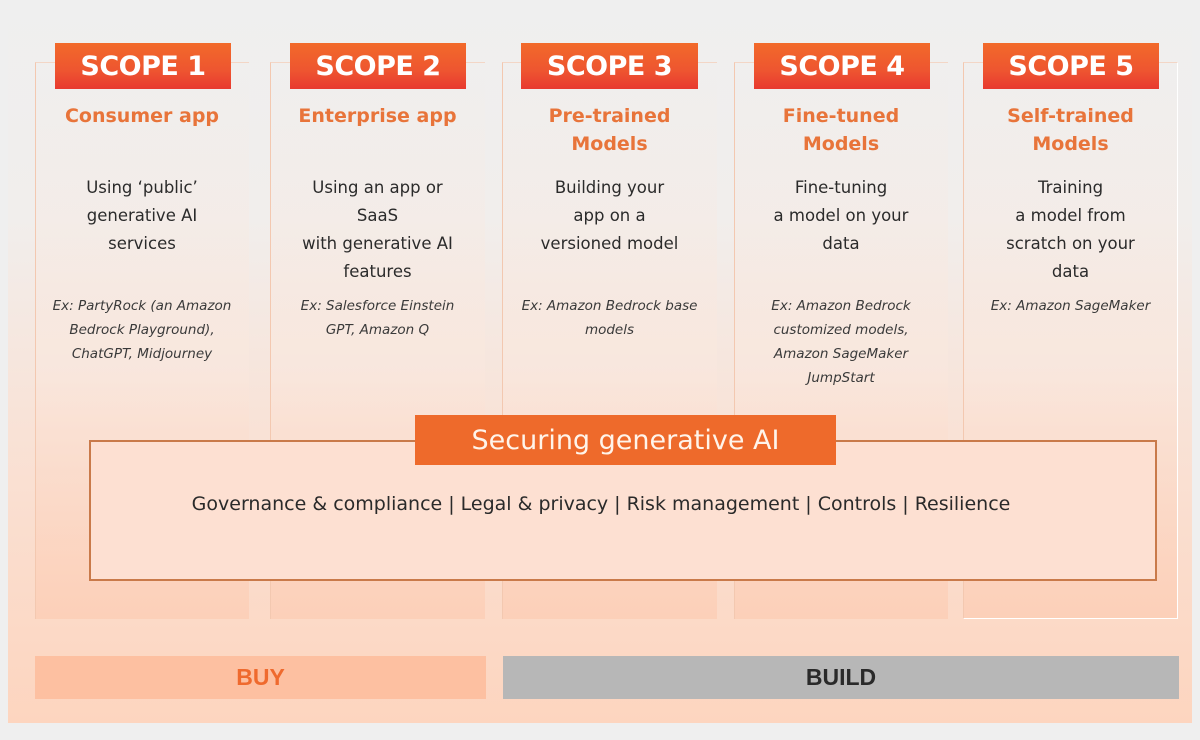 Image resolution: width=1200 pixels, height=740 pixels. Describe the element at coordinates (609, 130) in the screenshot. I see `scope-title: Pre-trained Models` at that location.